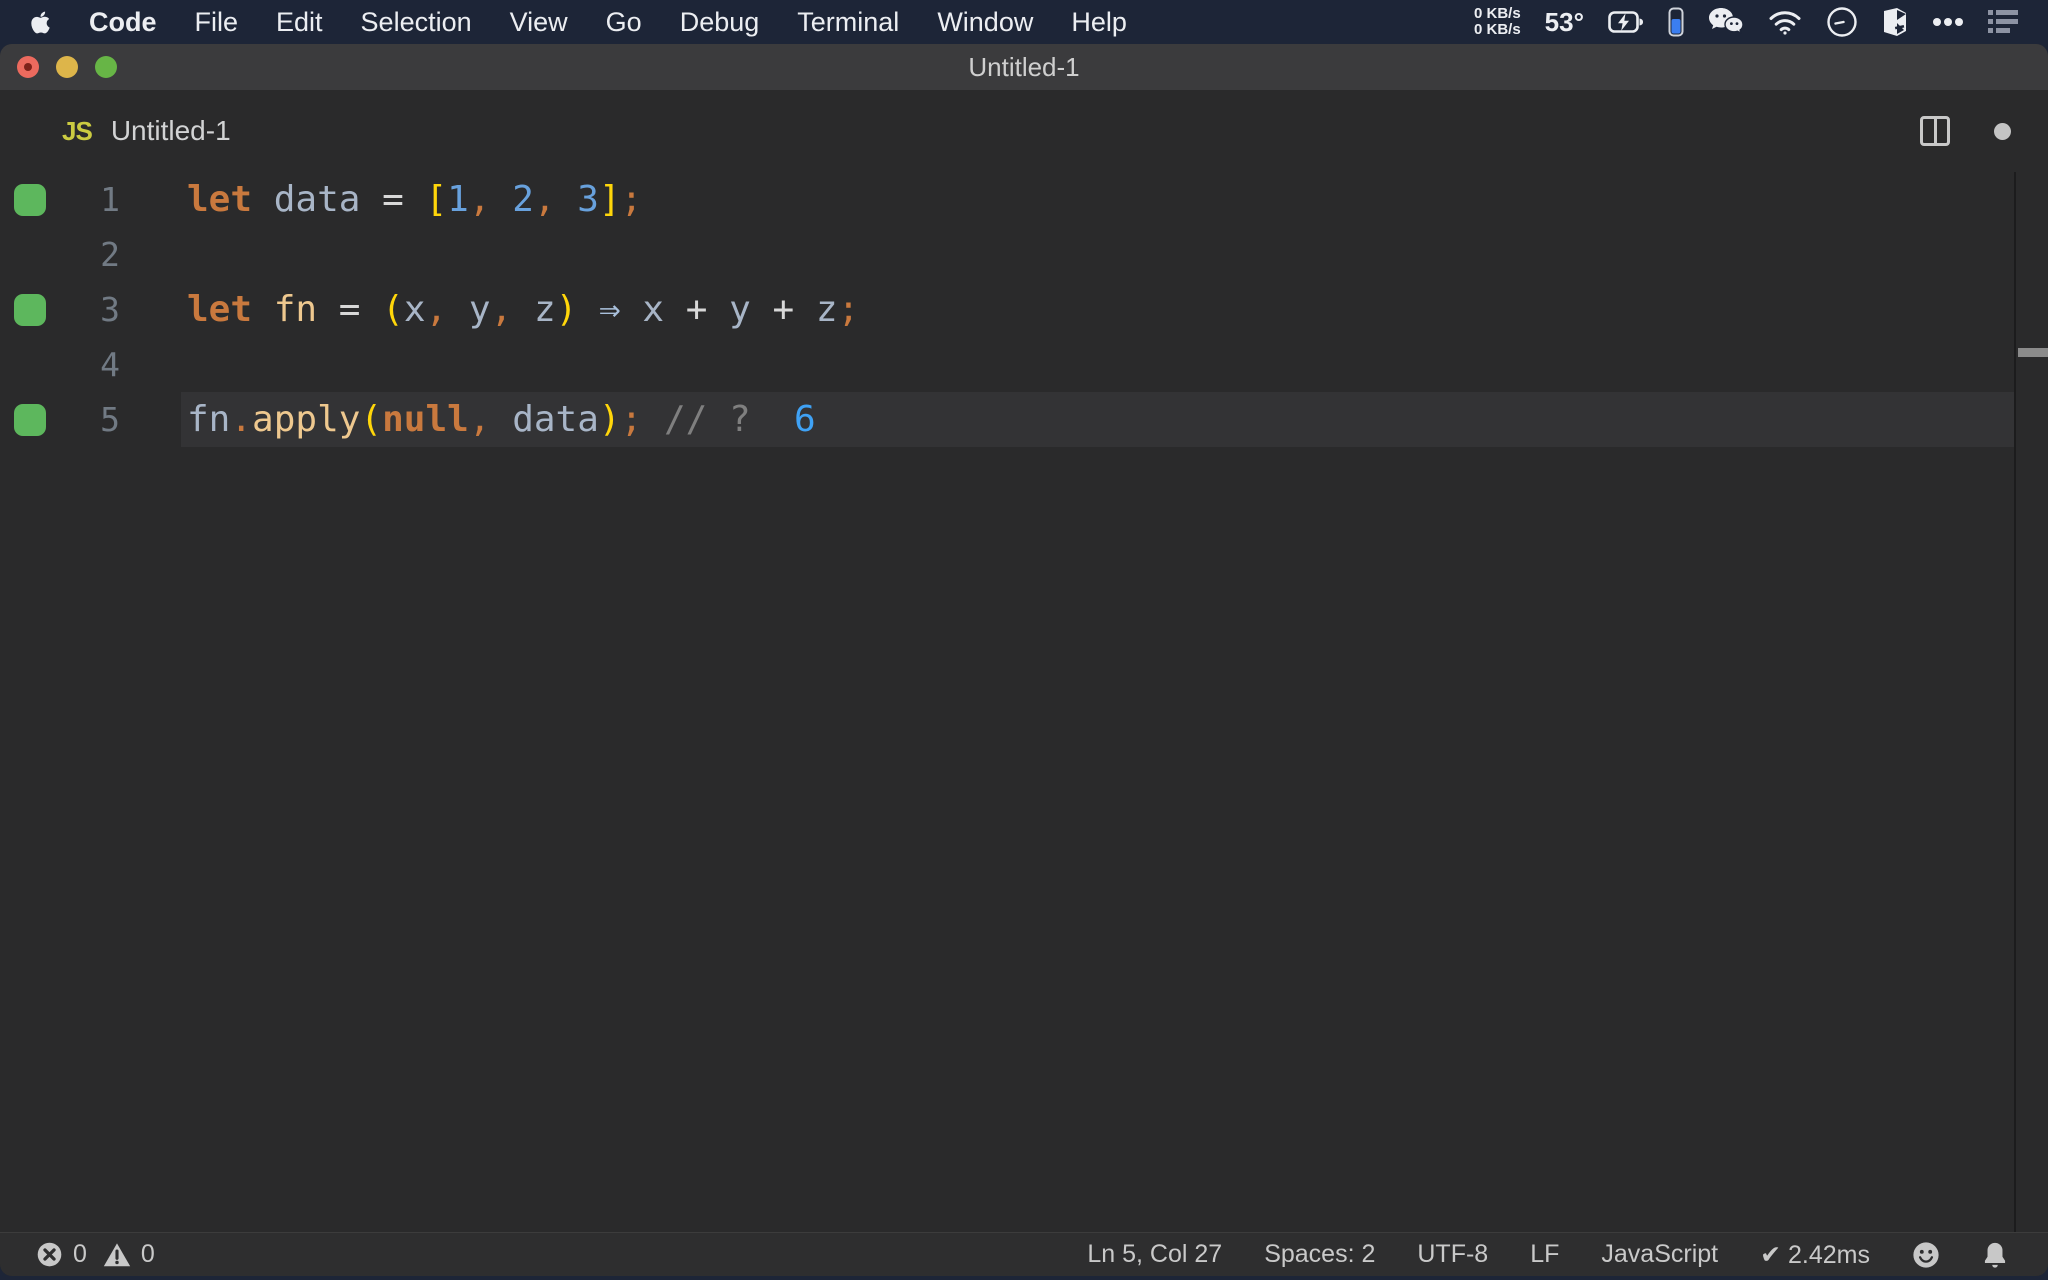 The width and height of the screenshot is (2048, 1280). What do you see at coordinates (83, 254) in the screenshot?
I see `line-number: 2` at bounding box center [83, 254].